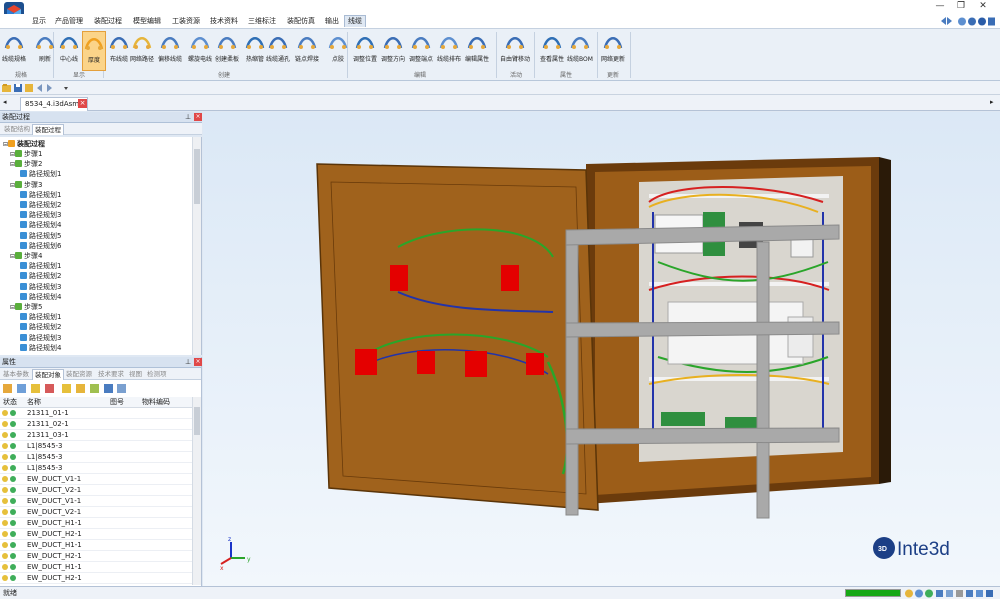  Describe the element at coordinates (449, 51) in the screenshot. I see `cable-layout-button: 线缆排布` at that location.